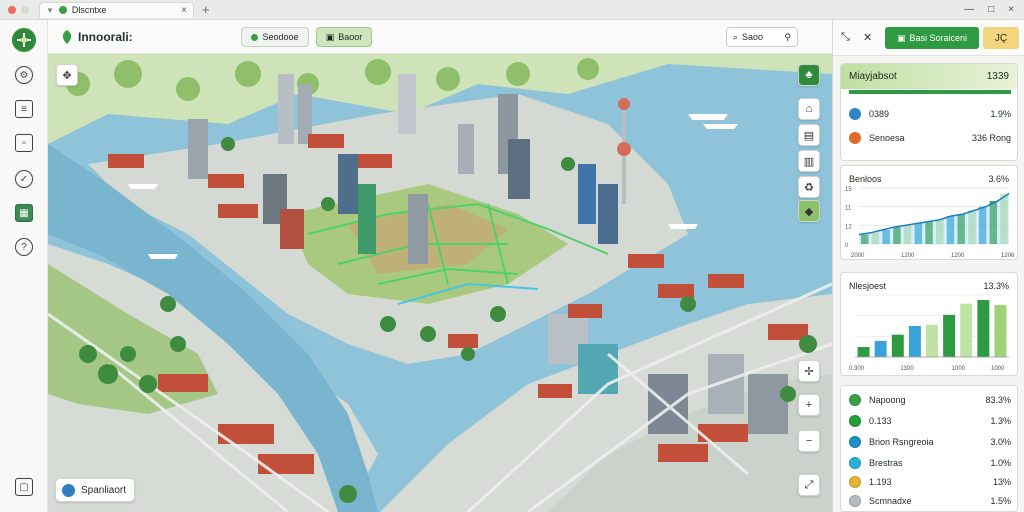 Image resolution: width=1024 pixels, height=512 pixels. Describe the element at coordinates (24, 143) in the screenshot. I see `file-icon: ▫` at that location.